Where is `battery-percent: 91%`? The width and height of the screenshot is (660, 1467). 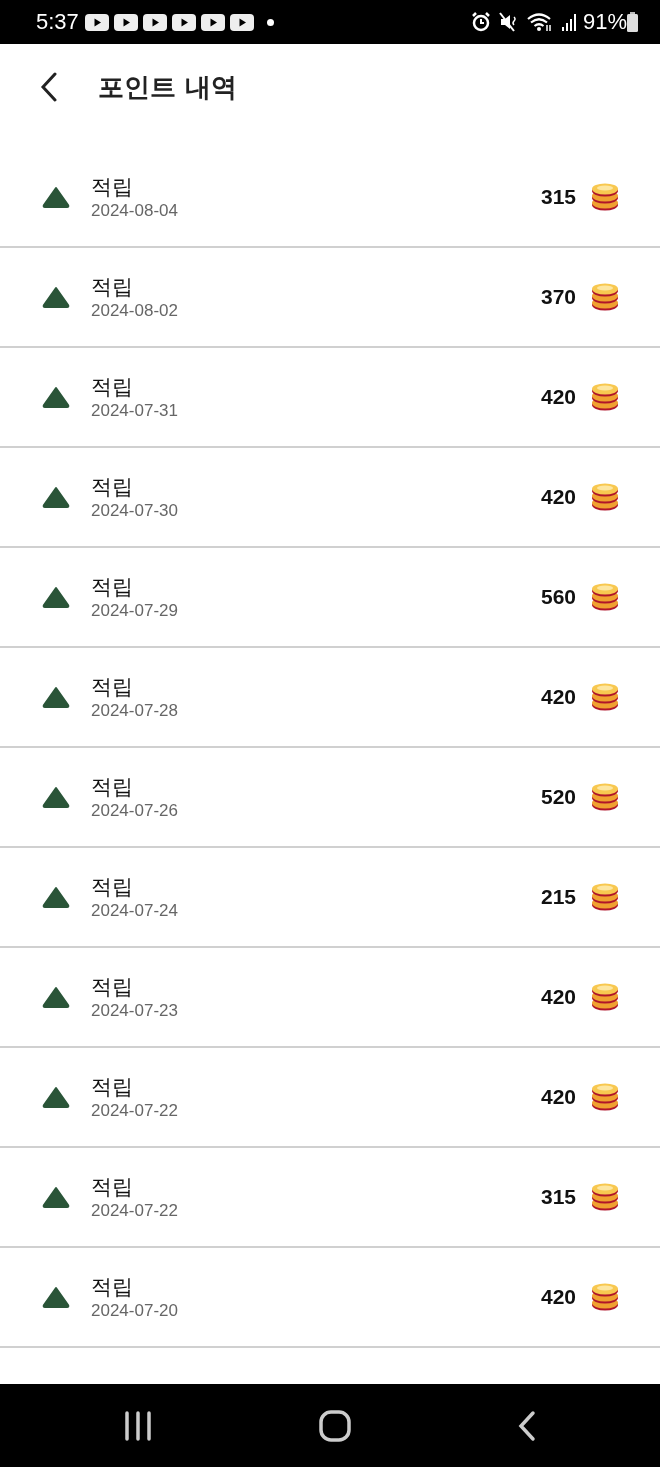 battery-percent: 91% is located at coordinates (604, 22).